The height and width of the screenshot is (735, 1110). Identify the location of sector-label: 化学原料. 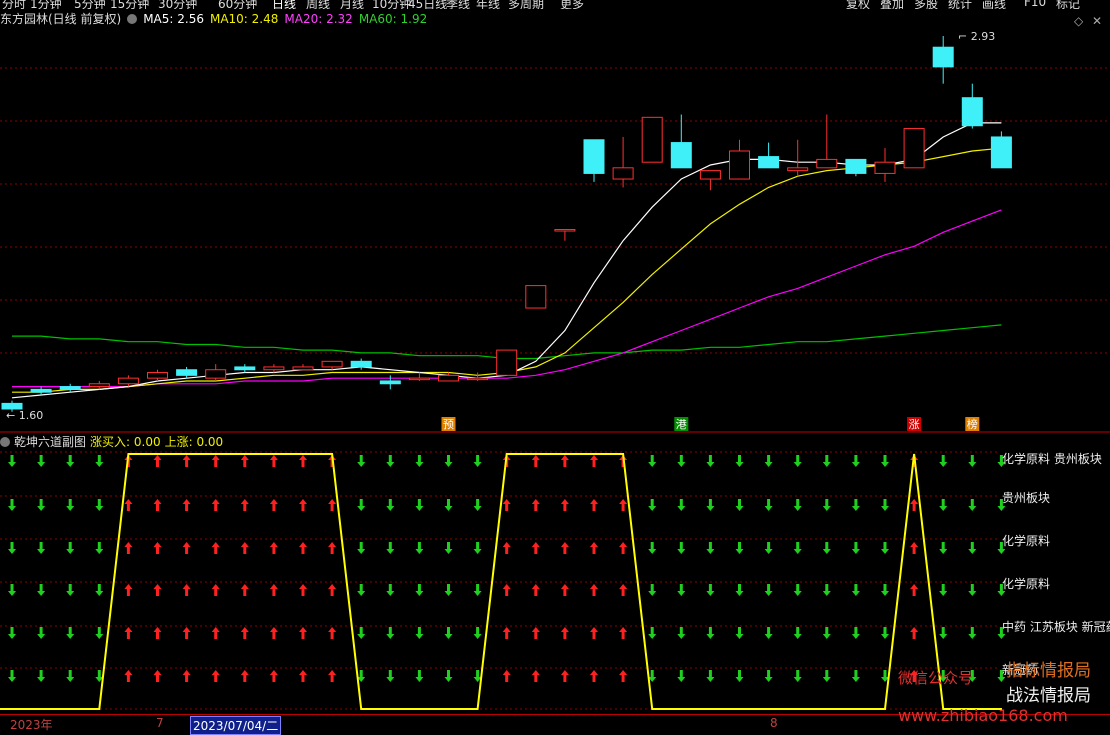
(1026, 584).